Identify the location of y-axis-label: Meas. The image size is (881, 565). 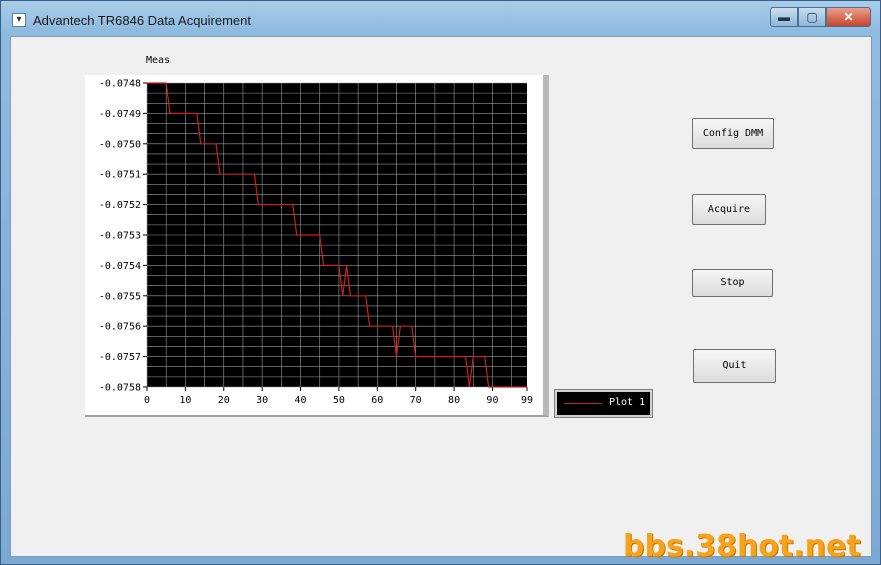
(158, 60).